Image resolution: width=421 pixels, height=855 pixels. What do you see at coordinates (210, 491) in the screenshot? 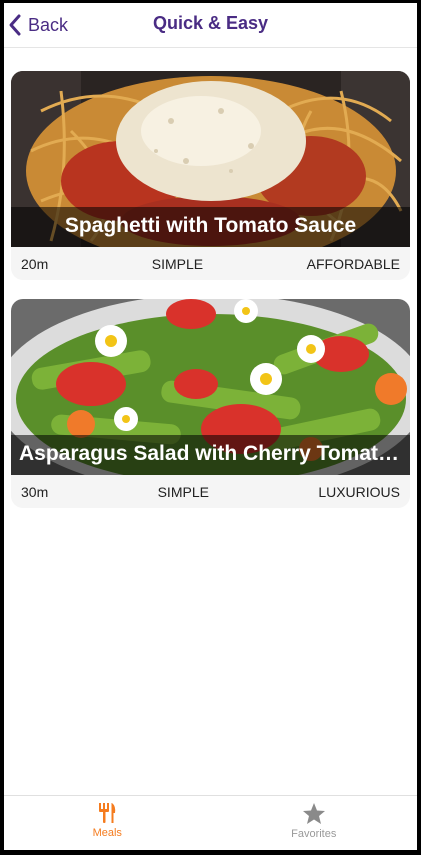
I see `meal-details: 30m SIMPLE LUXURIOUS` at bounding box center [210, 491].